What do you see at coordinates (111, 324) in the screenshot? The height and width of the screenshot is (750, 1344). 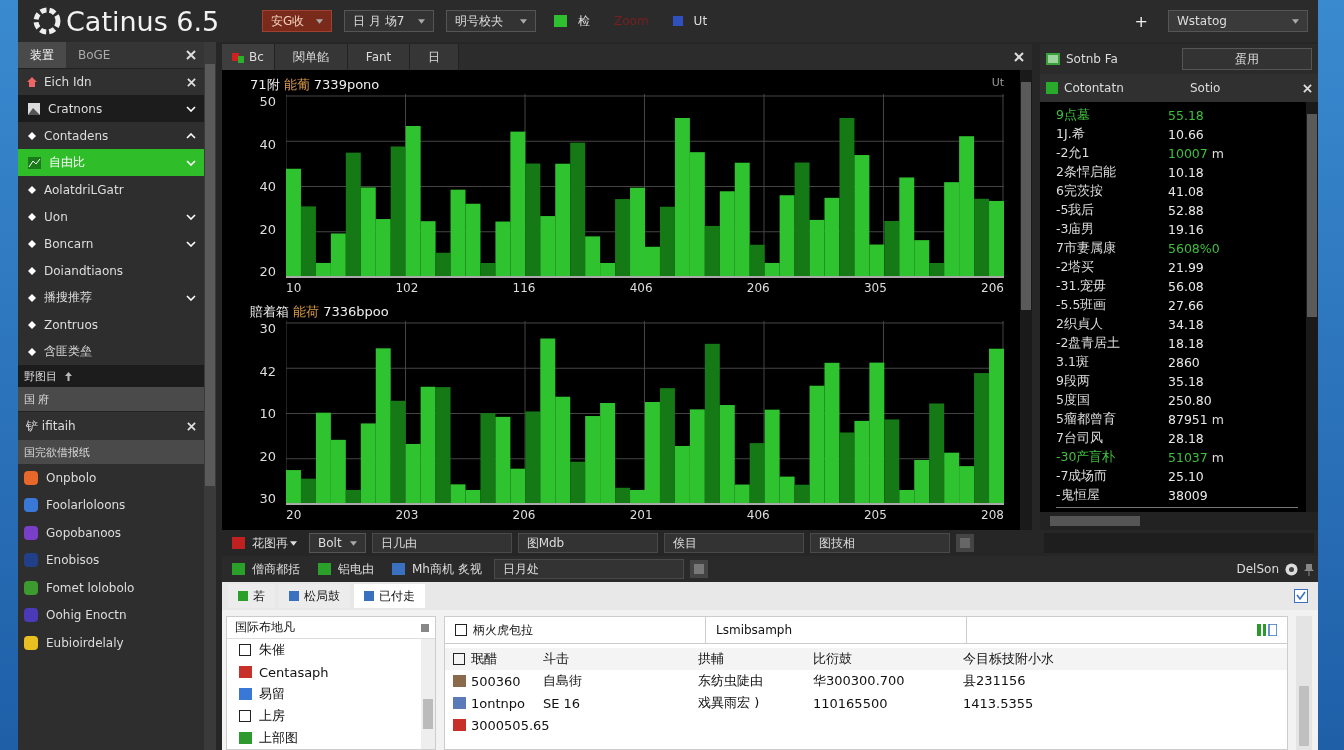 I see `sidebar-item: Zontruos` at bounding box center [111, 324].